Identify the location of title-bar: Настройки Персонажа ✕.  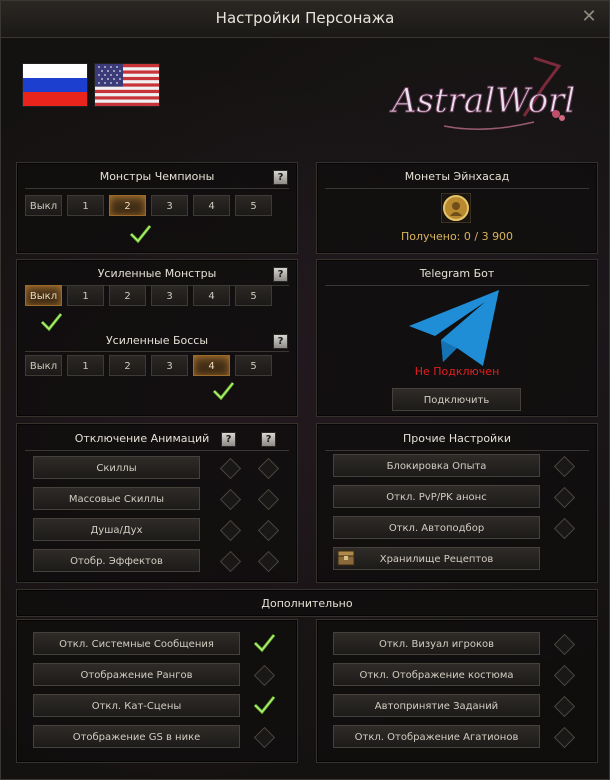
(305, 19).